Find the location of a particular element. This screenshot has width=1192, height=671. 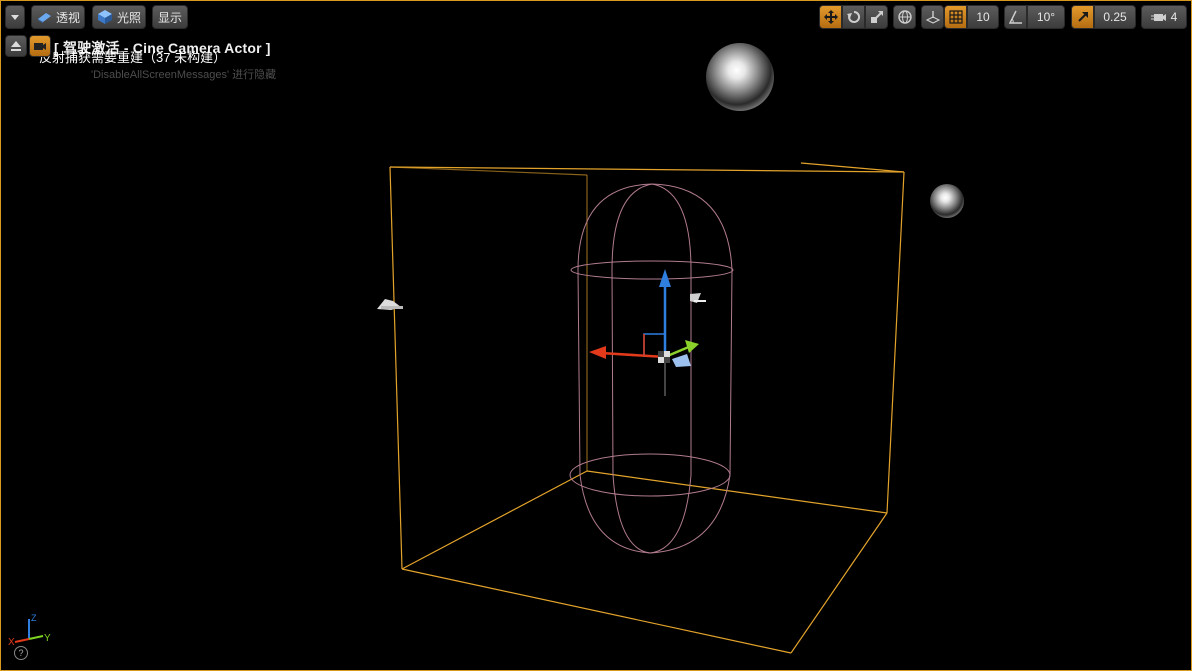

lock-camera-button is located at coordinates (40, 46).